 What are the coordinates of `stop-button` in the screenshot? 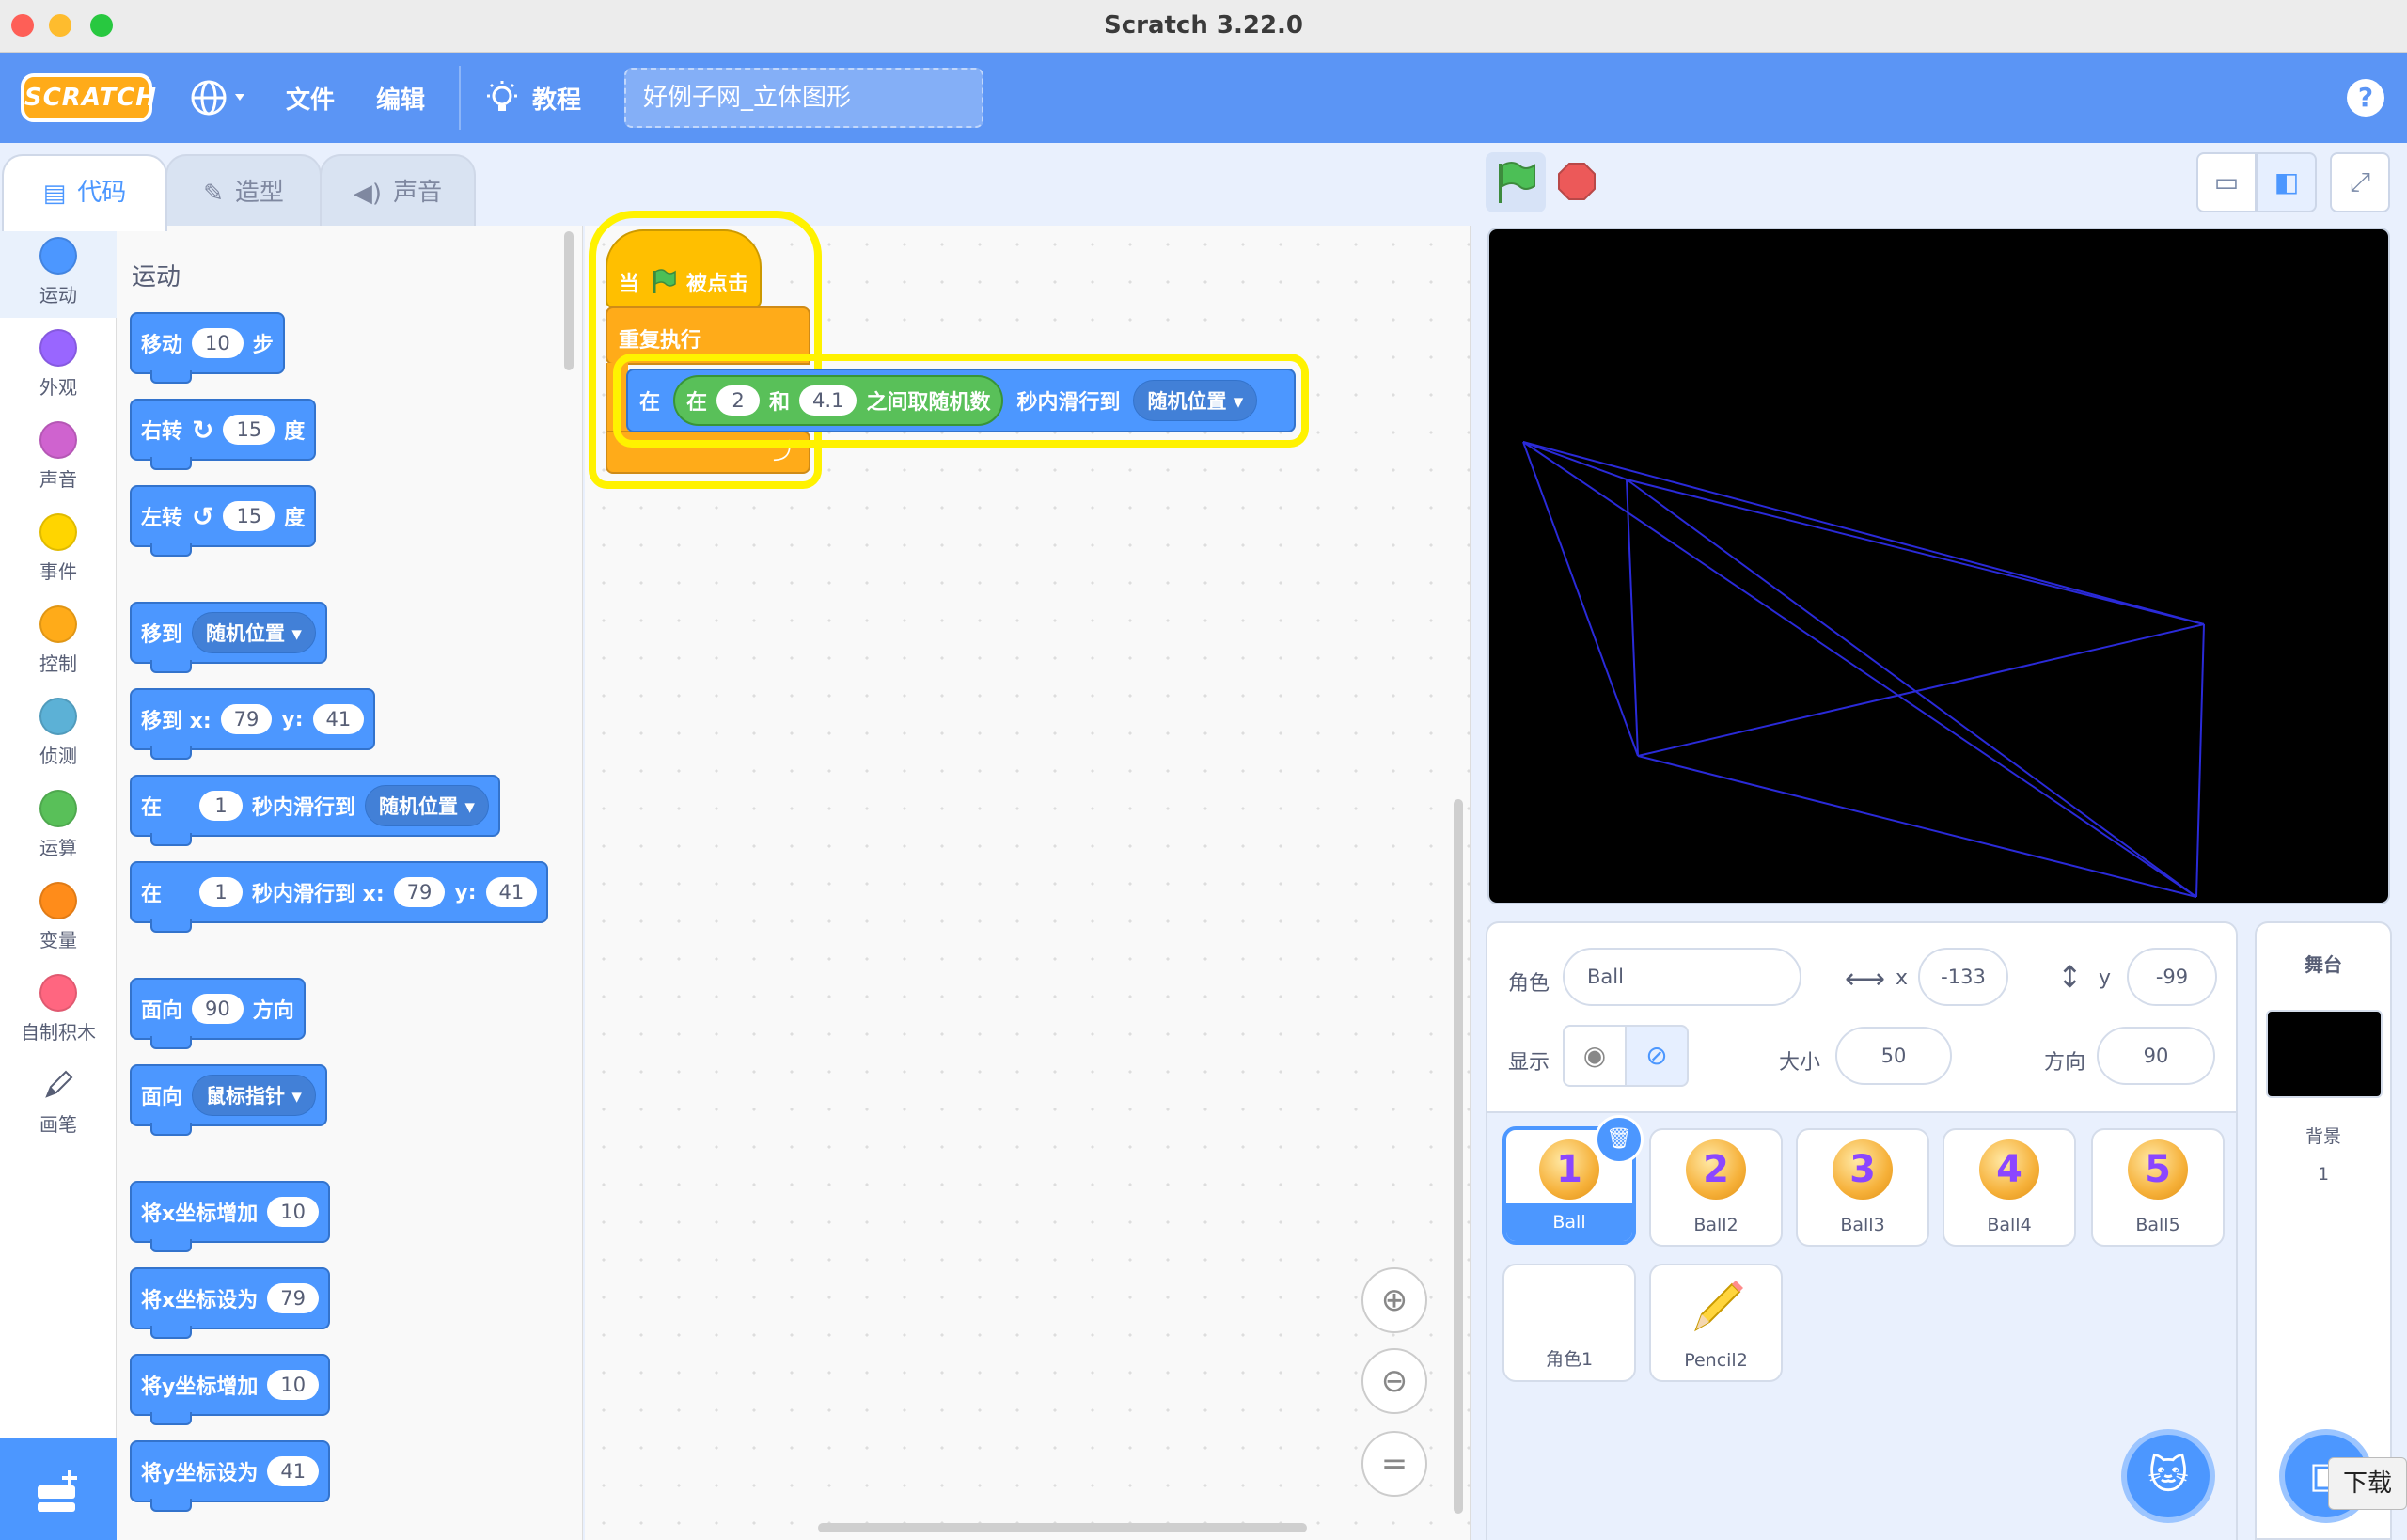 It's located at (1577, 181).